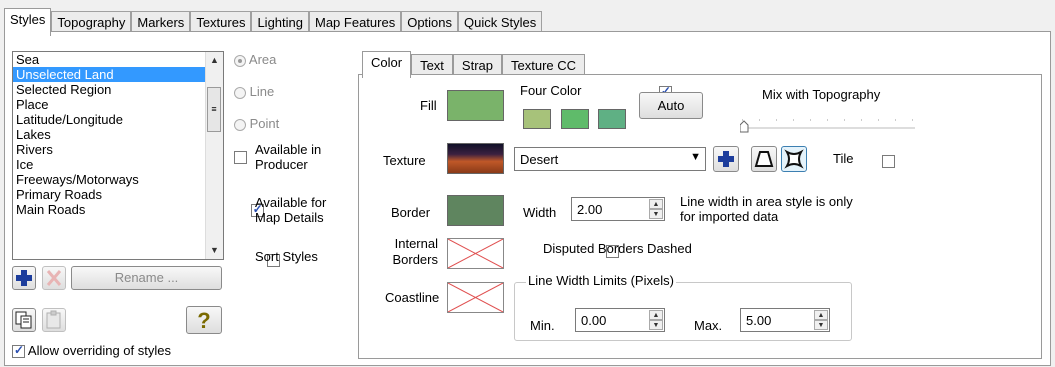 The height and width of the screenshot is (367, 1055). What do you see at coordinates (118, 149) in the screenshot?
I see `list-item: Rivers` at bounding box center [118, 149].